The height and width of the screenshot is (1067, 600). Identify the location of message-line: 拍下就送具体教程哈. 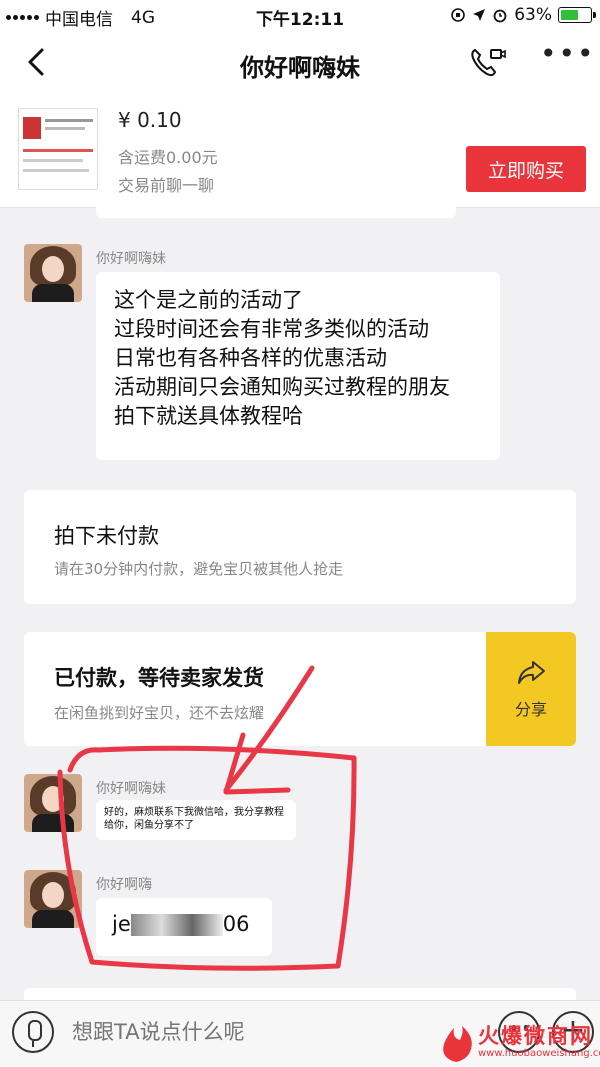
(208, 416).